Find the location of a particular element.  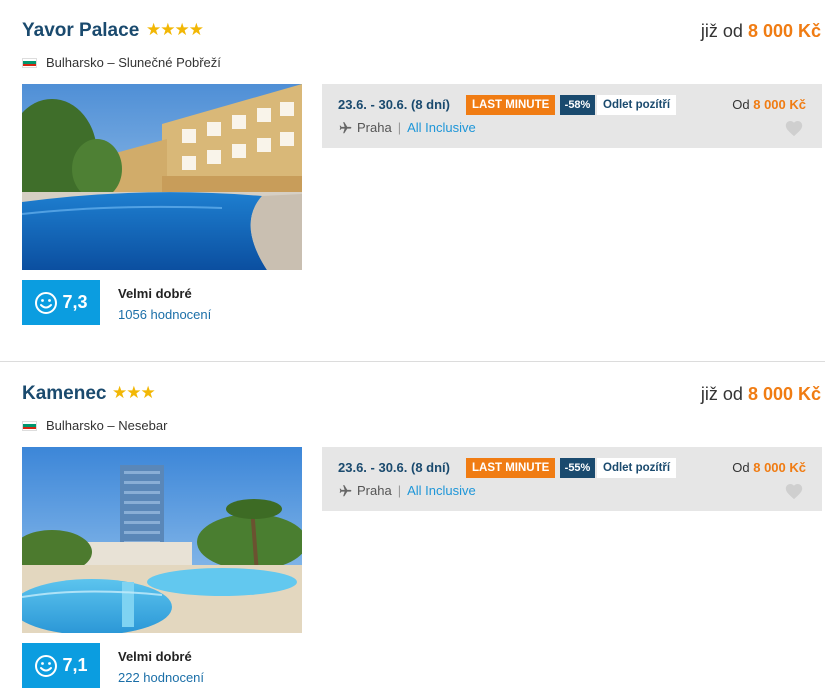

hotel-title: Yavor Palace is located at coordinates (80, 31).